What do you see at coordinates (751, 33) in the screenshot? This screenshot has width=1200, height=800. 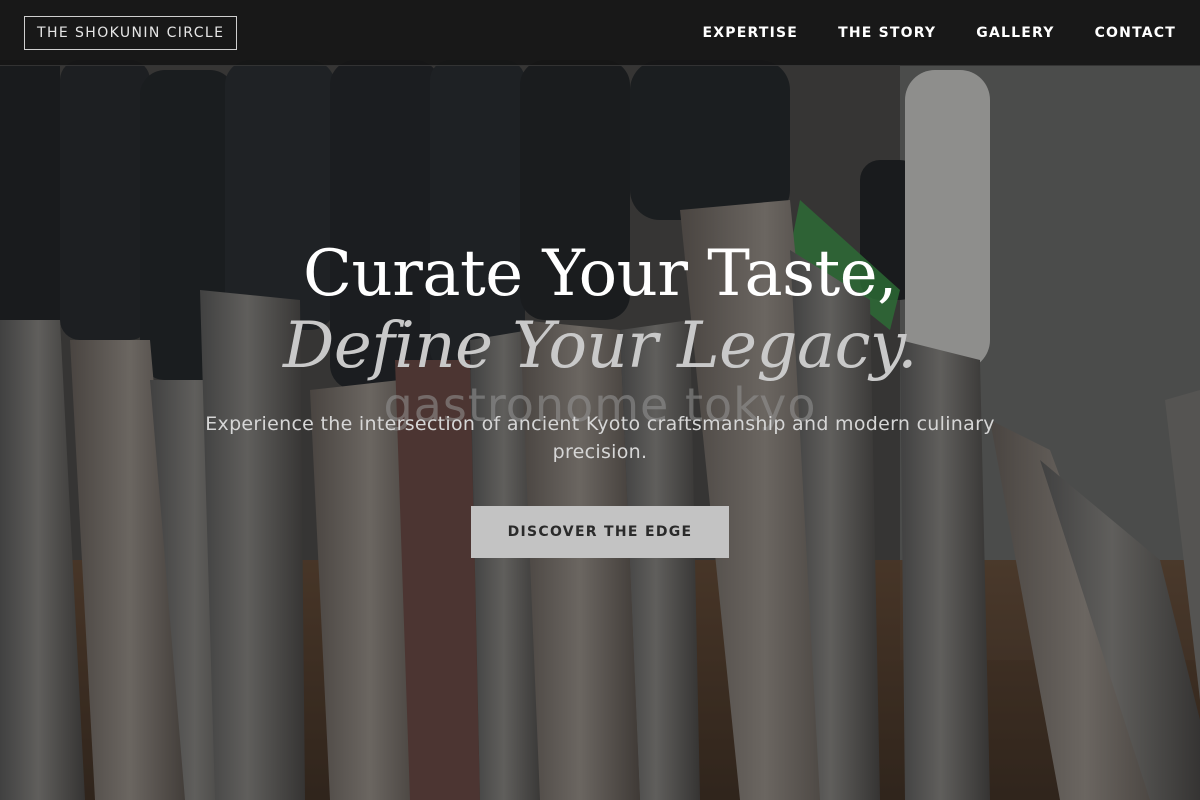 I see `nav-link-expertise: EXPERTISE` at bounding box center [751, 33].